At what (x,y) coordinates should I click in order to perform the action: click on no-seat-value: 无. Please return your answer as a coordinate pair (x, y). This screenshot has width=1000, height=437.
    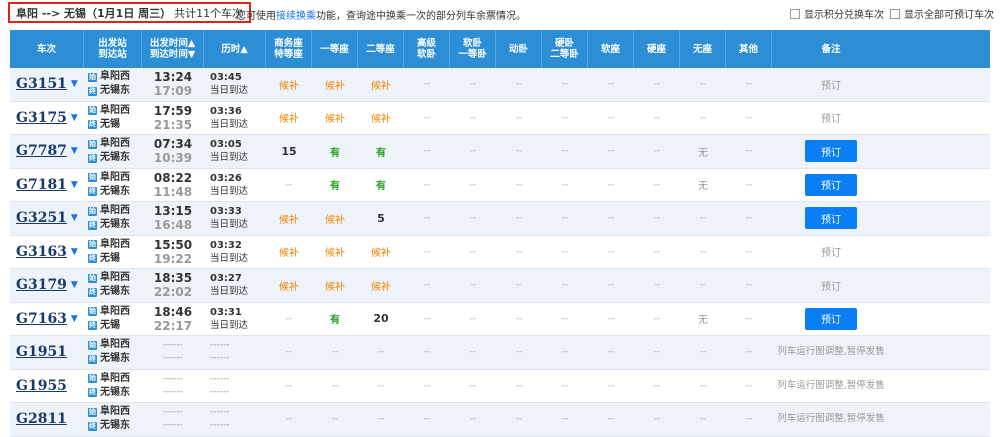
    Looking at the image, I should click on (703, 187).